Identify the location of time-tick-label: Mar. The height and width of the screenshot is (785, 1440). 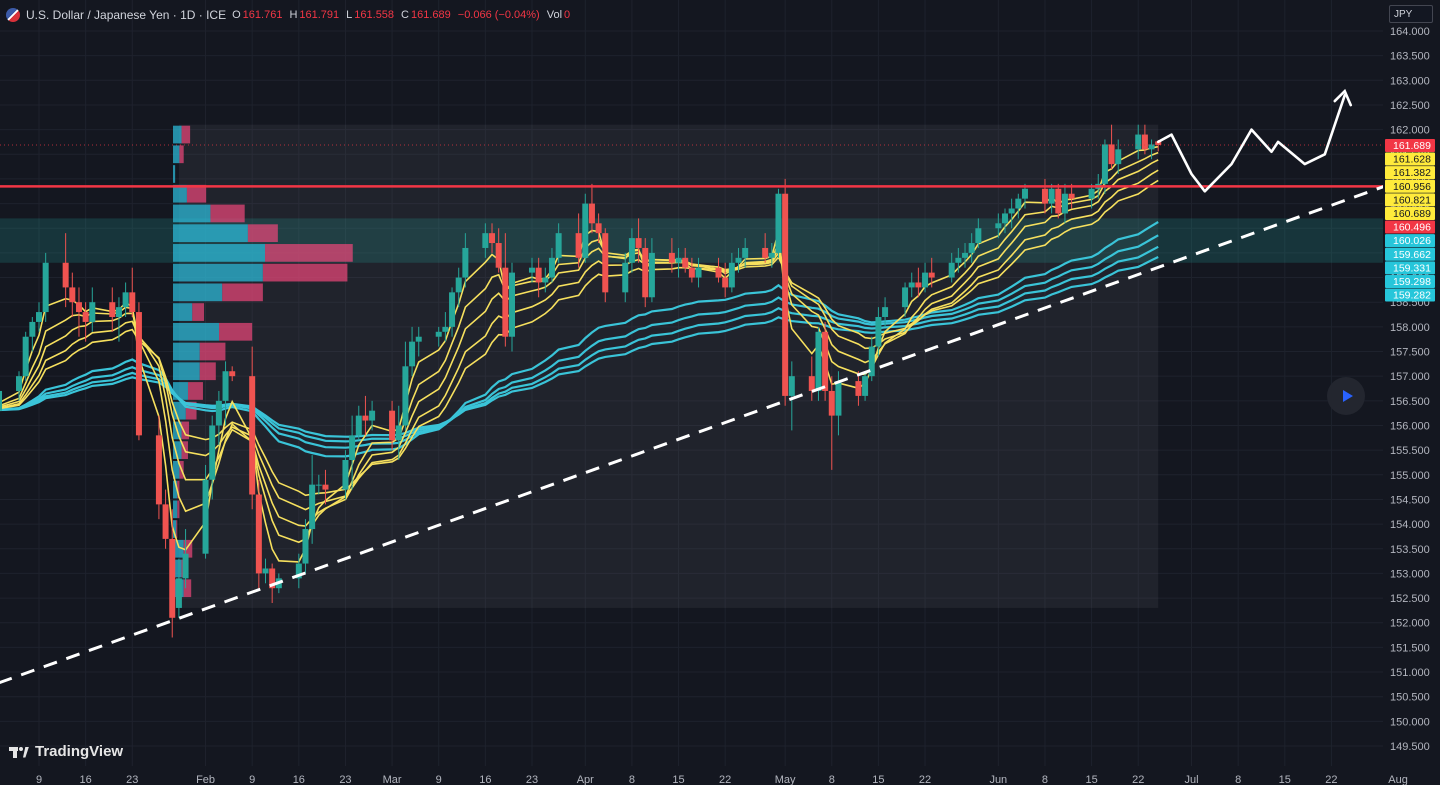
(392, 779).